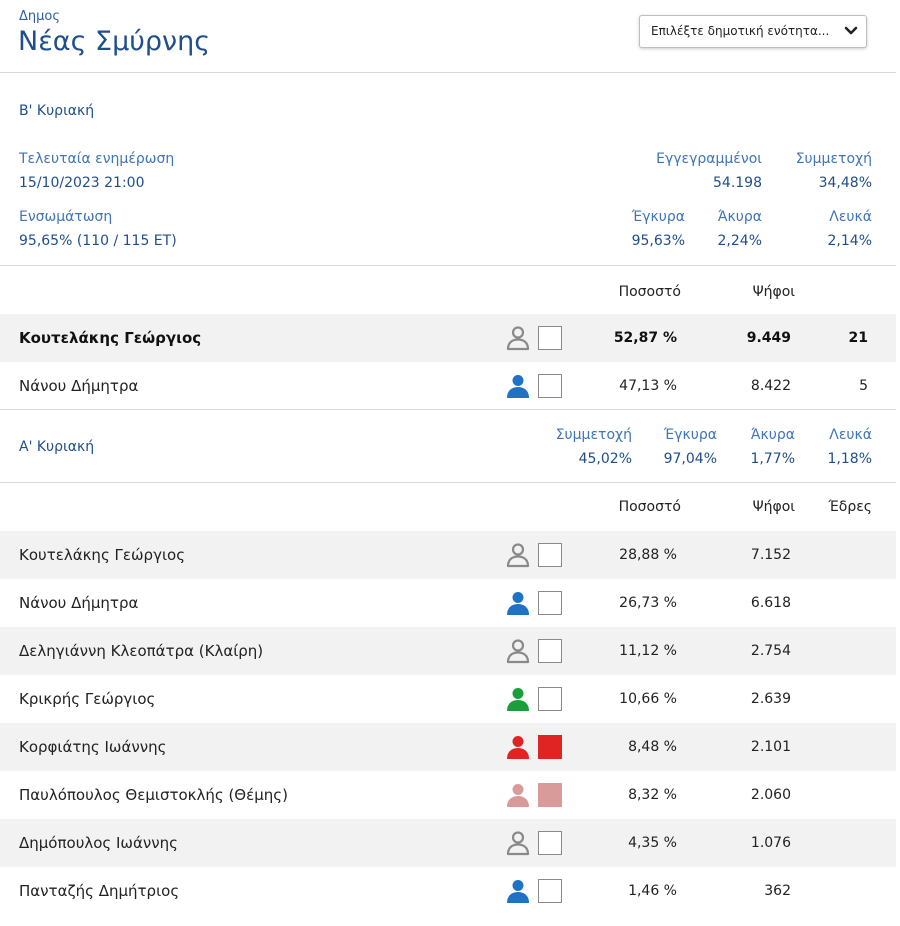  What do you see at coordinates (850, 507) in the screenshot?
I see `round1-col-seats: Έδρες` at bounding box center [850, 507].